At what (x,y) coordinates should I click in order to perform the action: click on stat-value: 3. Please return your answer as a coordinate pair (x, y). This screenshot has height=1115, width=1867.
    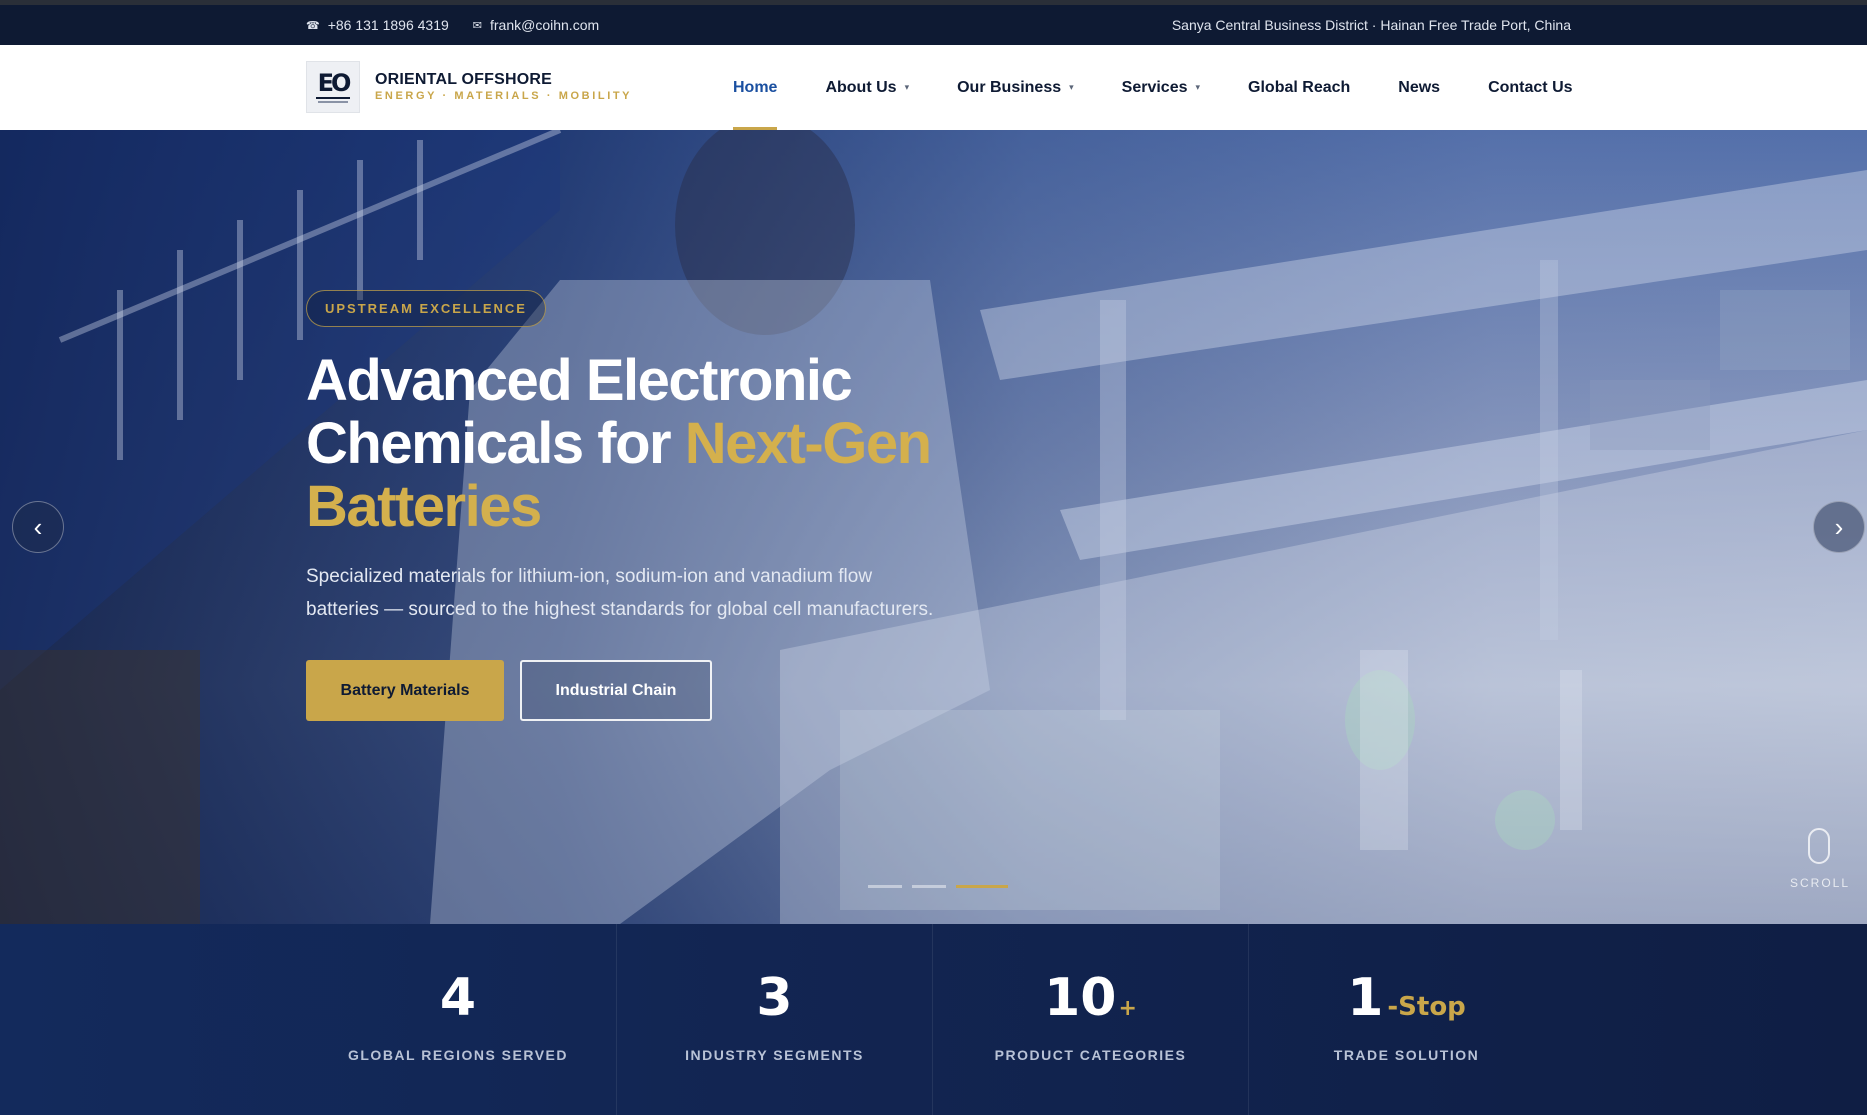
    Looking at the image, I should click on (774, 998).